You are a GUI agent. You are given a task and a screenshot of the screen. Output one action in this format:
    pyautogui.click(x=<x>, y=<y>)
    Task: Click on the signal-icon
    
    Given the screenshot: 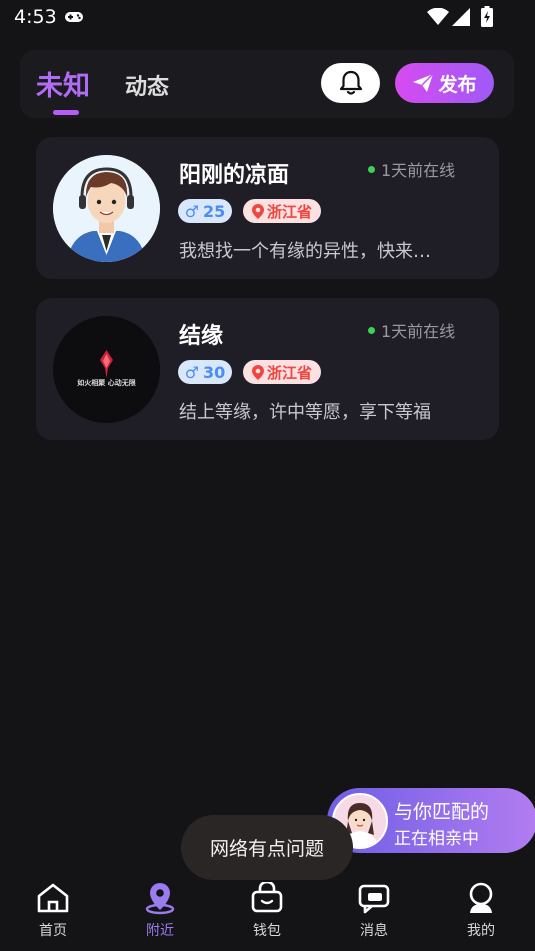 What is the action you would take?
    pyautogui.click(x=461, y=17)
    